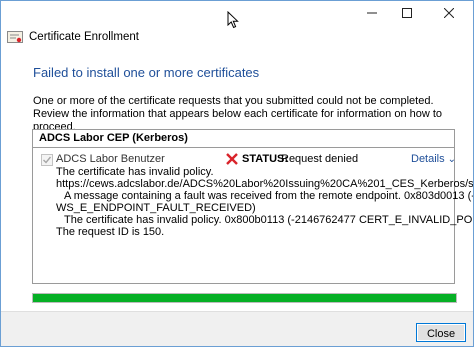 This screenshot has width=474, height=347. What do you see at coordinates (15, 37) in the screenshot?
I see `certificate-app-icon` at bounding box center [15, 37].